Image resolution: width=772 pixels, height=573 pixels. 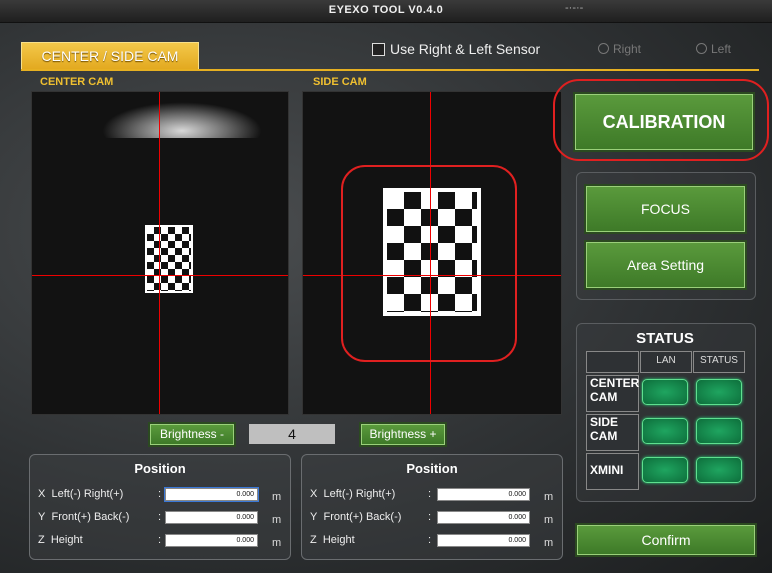 I want to click on side-y-axis: Y, so click(x=314, y=517).